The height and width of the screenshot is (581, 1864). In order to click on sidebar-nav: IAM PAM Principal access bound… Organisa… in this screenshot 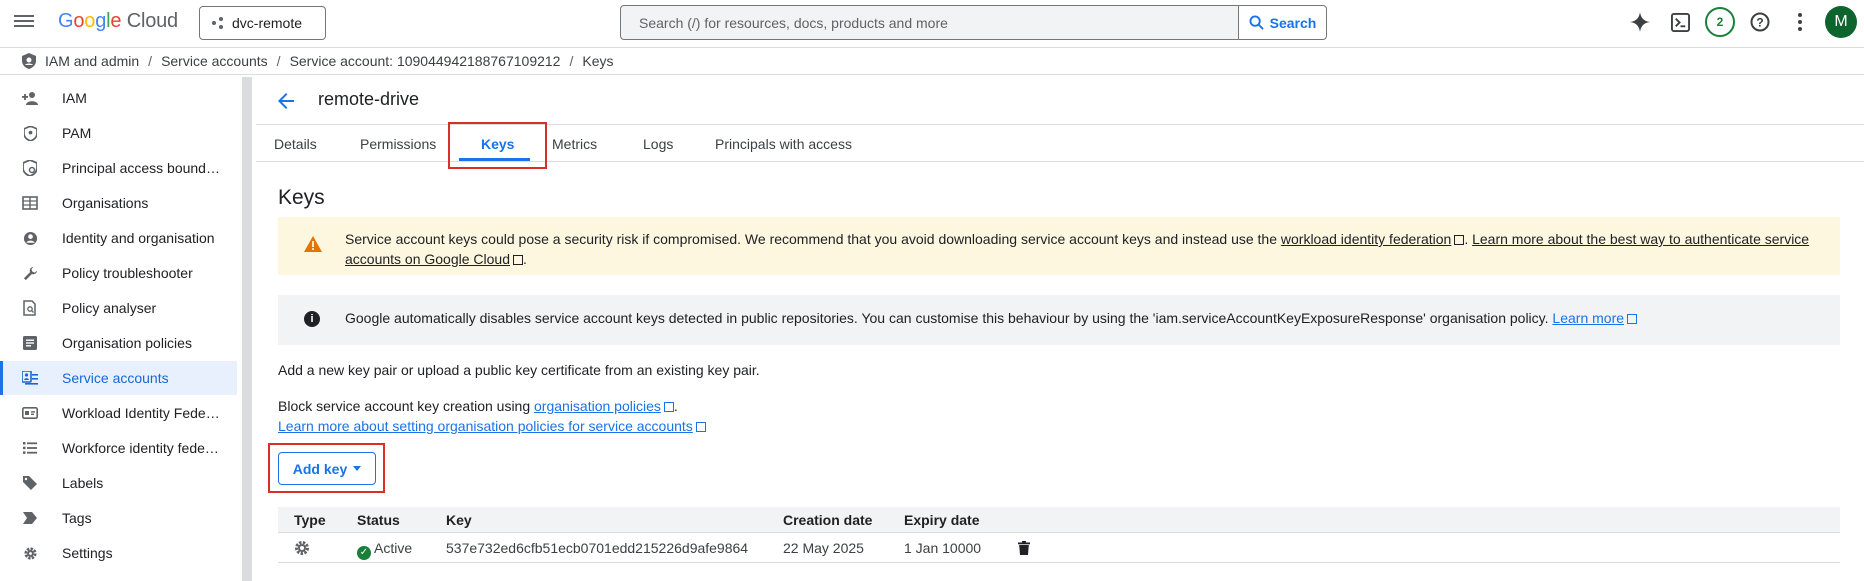, I will do `click(121, 329)`.